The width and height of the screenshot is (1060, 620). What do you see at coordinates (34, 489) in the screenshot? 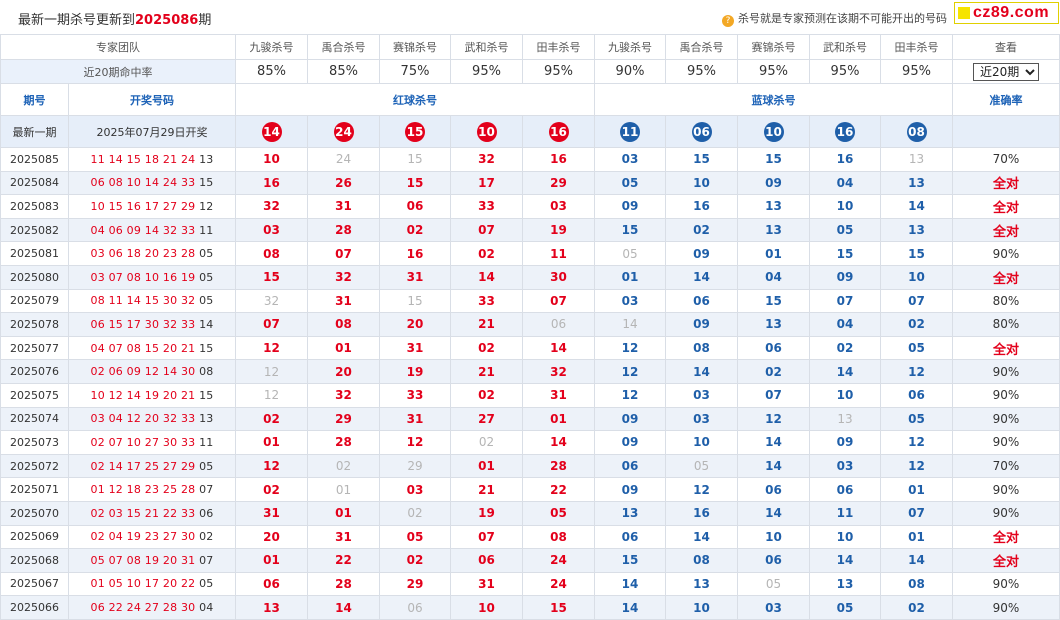
I see `issue-number: 2025071` at bounding box center [34, 489].